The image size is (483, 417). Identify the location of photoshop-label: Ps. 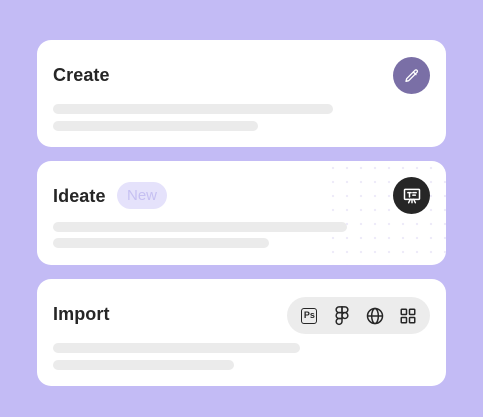
(309, 315).